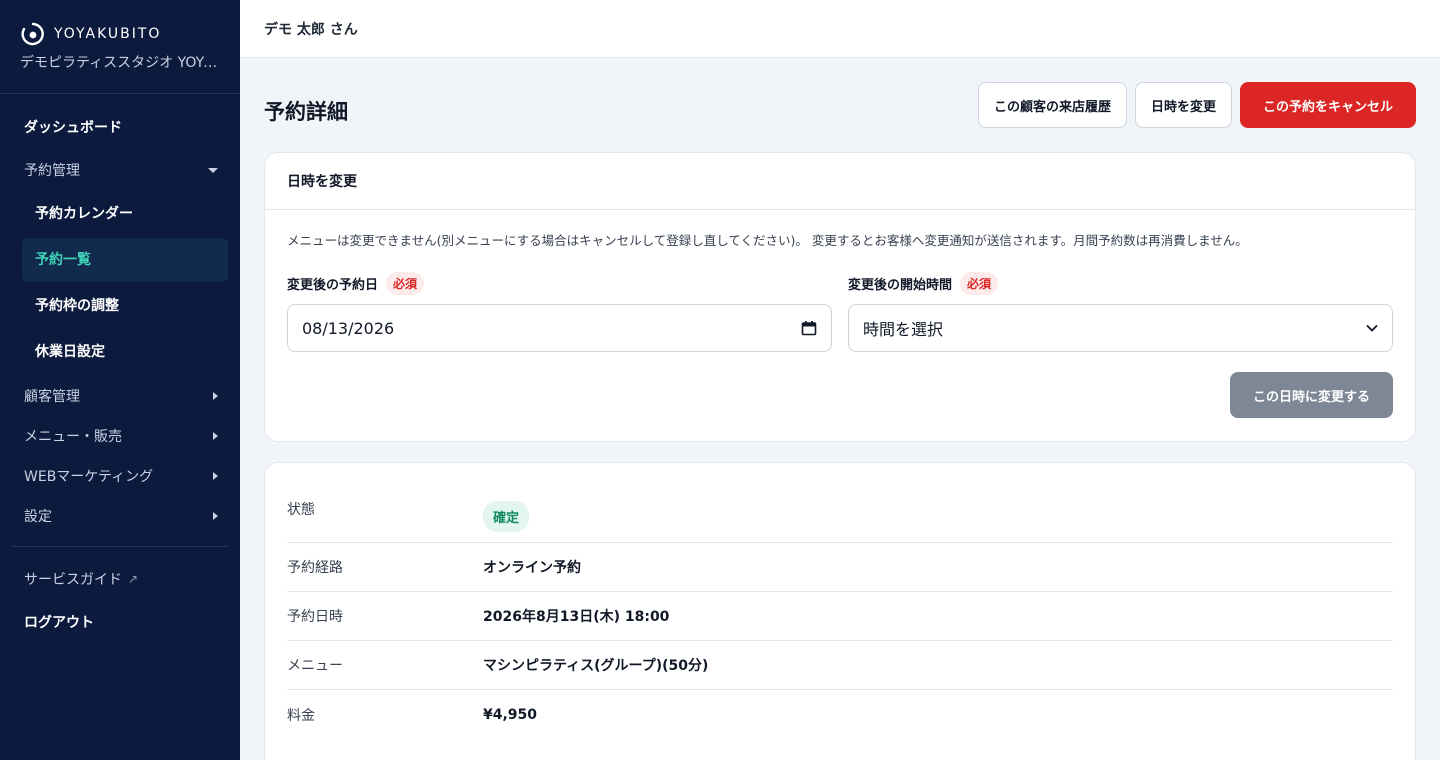 This screenshot has width=1440, height=760. Describe the element at coordinates (559, 328) in the screenshot. I see `date-input: 08/13/2026` at that location.